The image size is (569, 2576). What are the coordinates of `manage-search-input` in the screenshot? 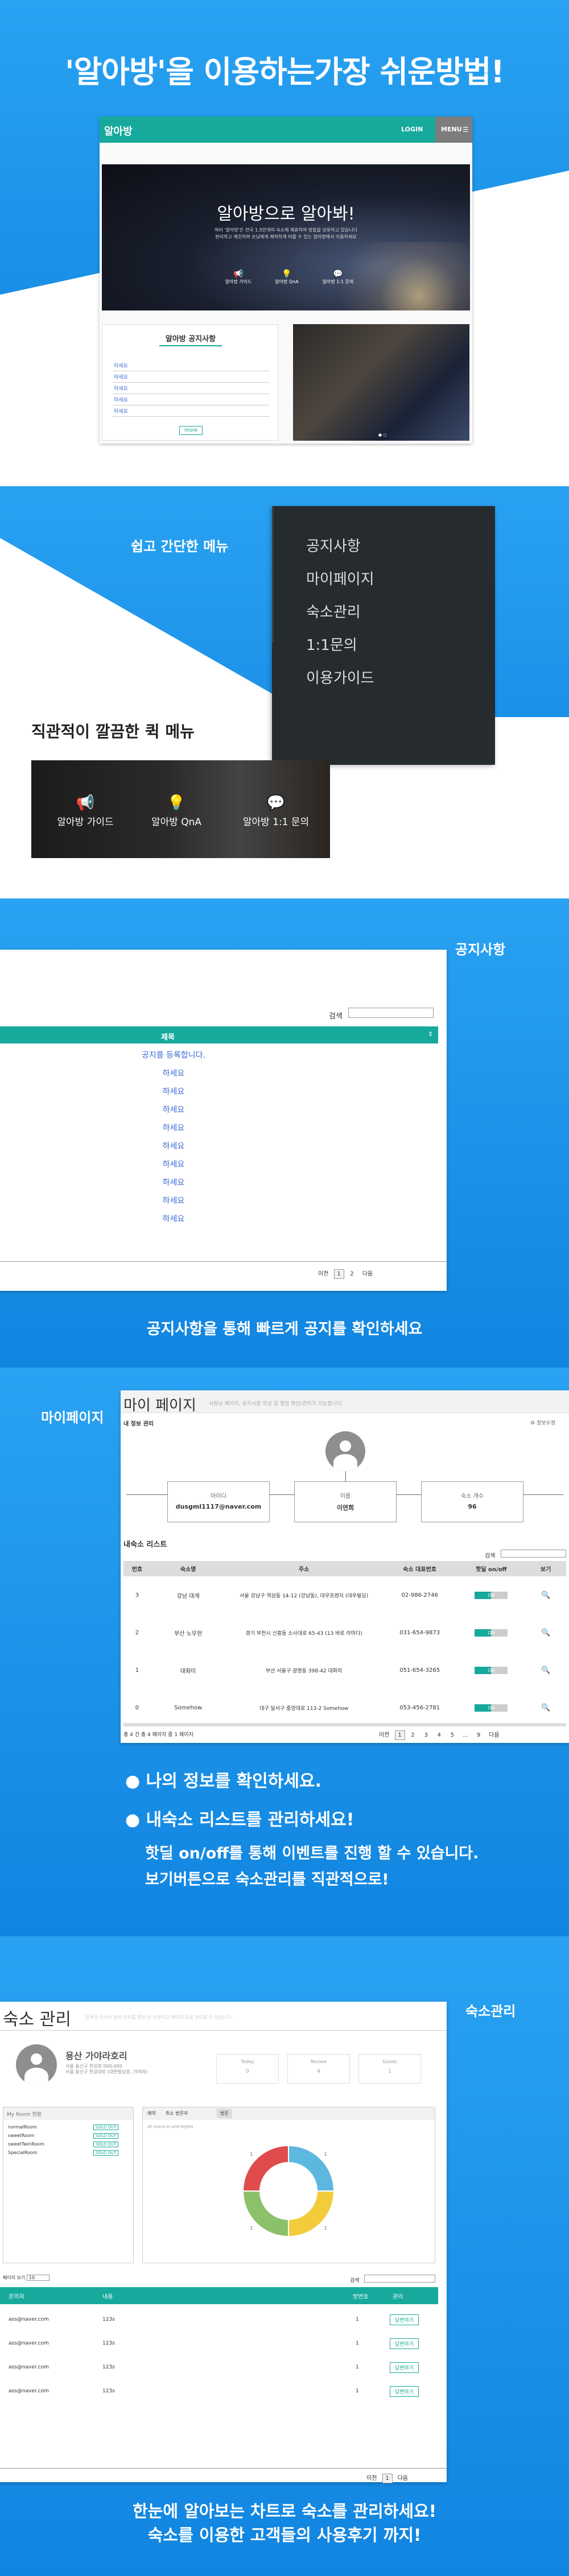 It's located at (399, 2279).